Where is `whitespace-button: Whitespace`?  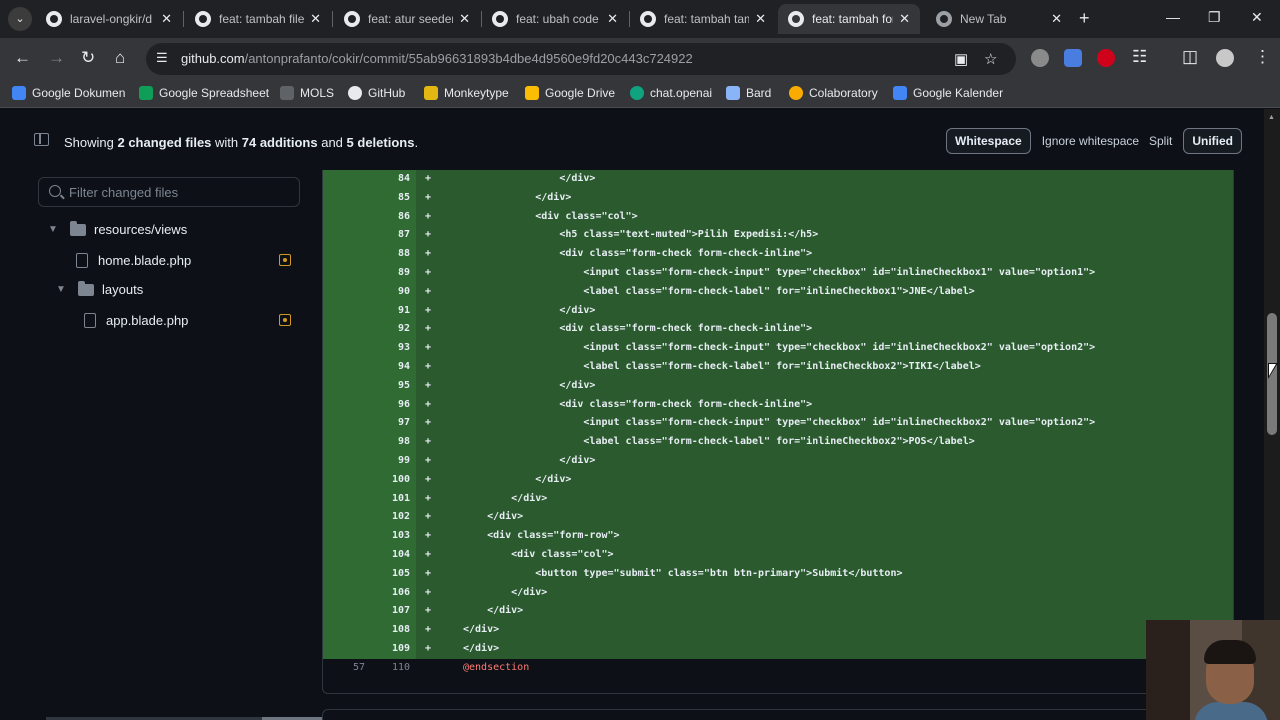
whitespace-button: Whitespace is located at coordinates (988, 141).